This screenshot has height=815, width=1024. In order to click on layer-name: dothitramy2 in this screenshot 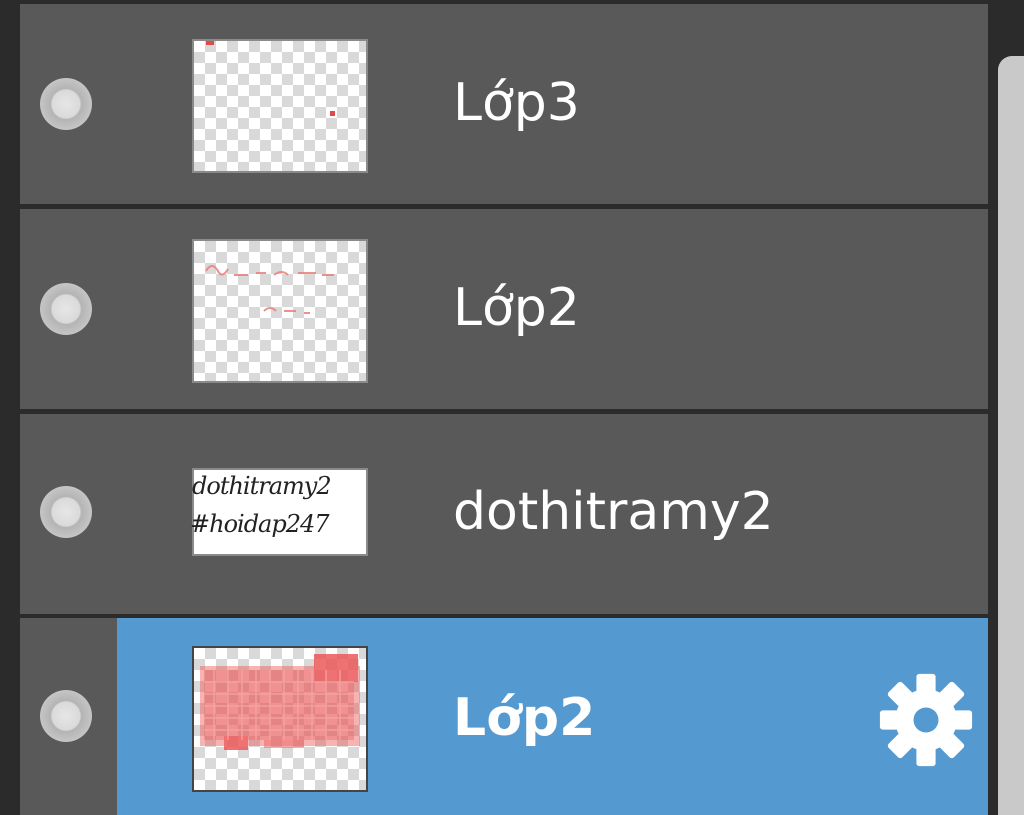, I will do `click(613, 512)`.